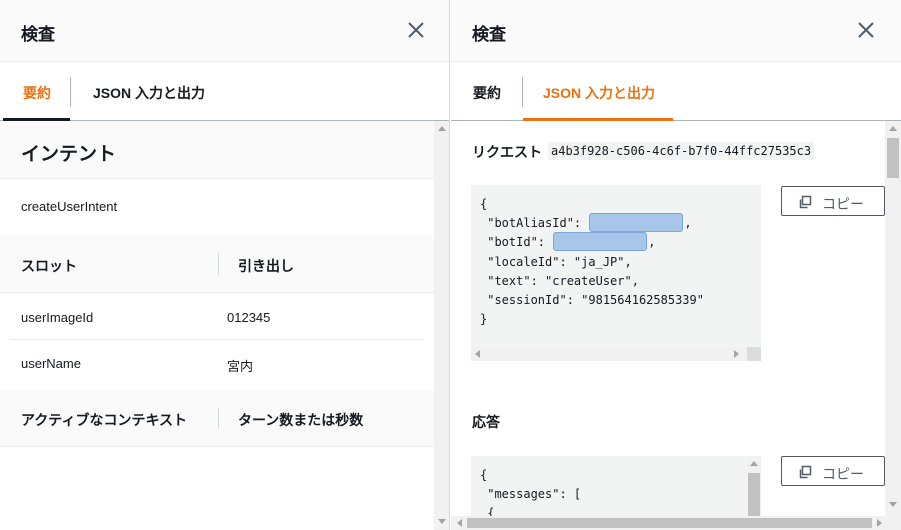  Describe the element at coordinates (51, 363) in the screenshot. I see `slot-name: userName` at that location.